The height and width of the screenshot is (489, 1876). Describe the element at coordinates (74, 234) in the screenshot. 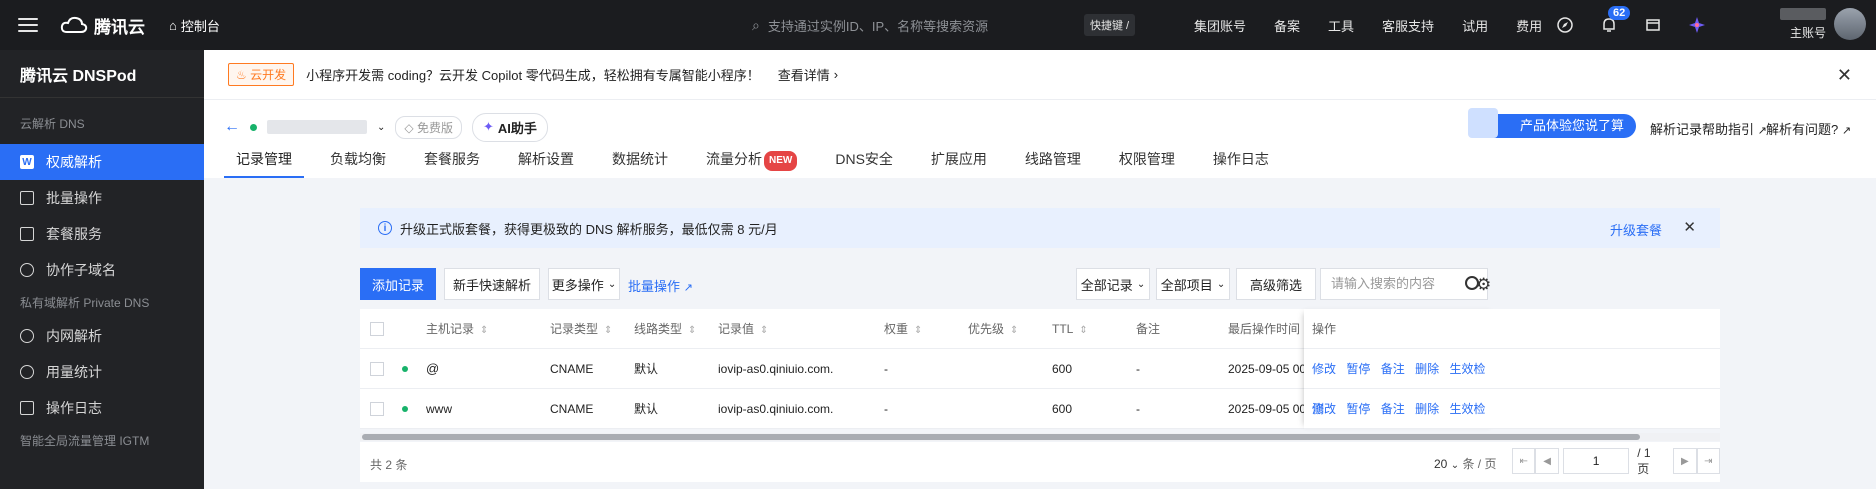

I see `sidebar-item-label: 套餐服务` at that location.